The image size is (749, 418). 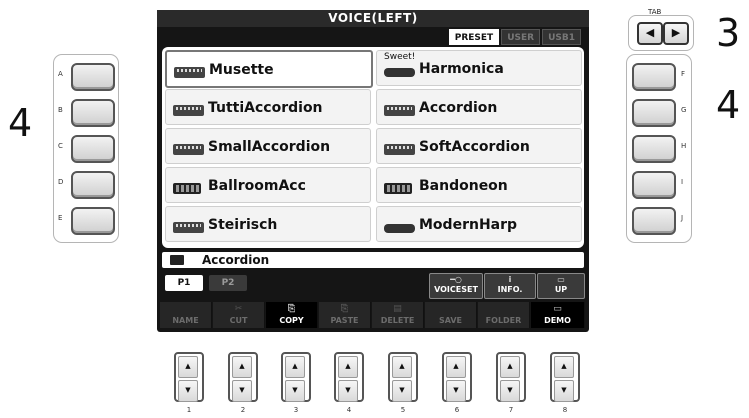 I want to click on button-letter: D, so click(x=61, y=182).